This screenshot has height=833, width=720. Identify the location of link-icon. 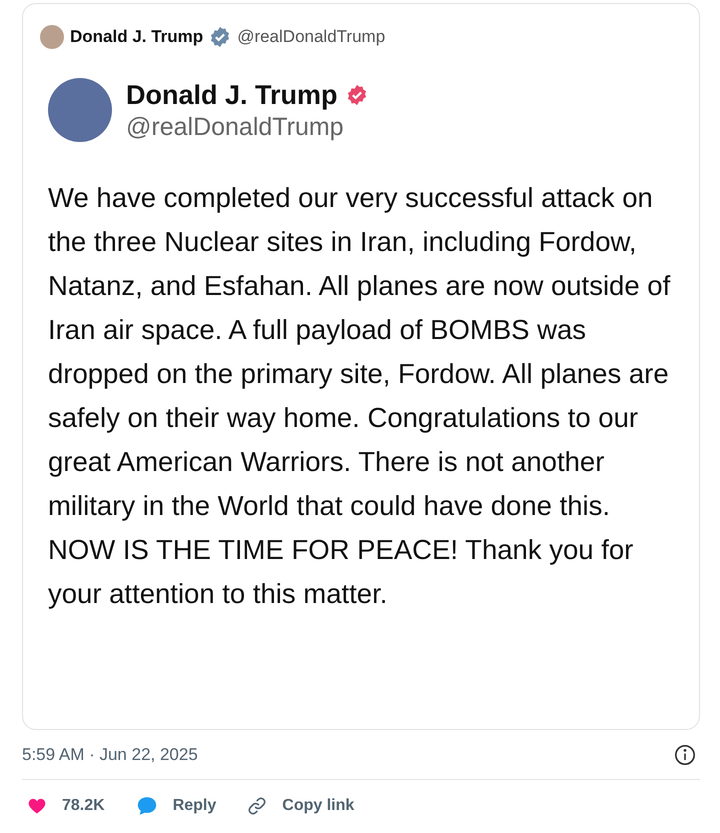
(257, 806).